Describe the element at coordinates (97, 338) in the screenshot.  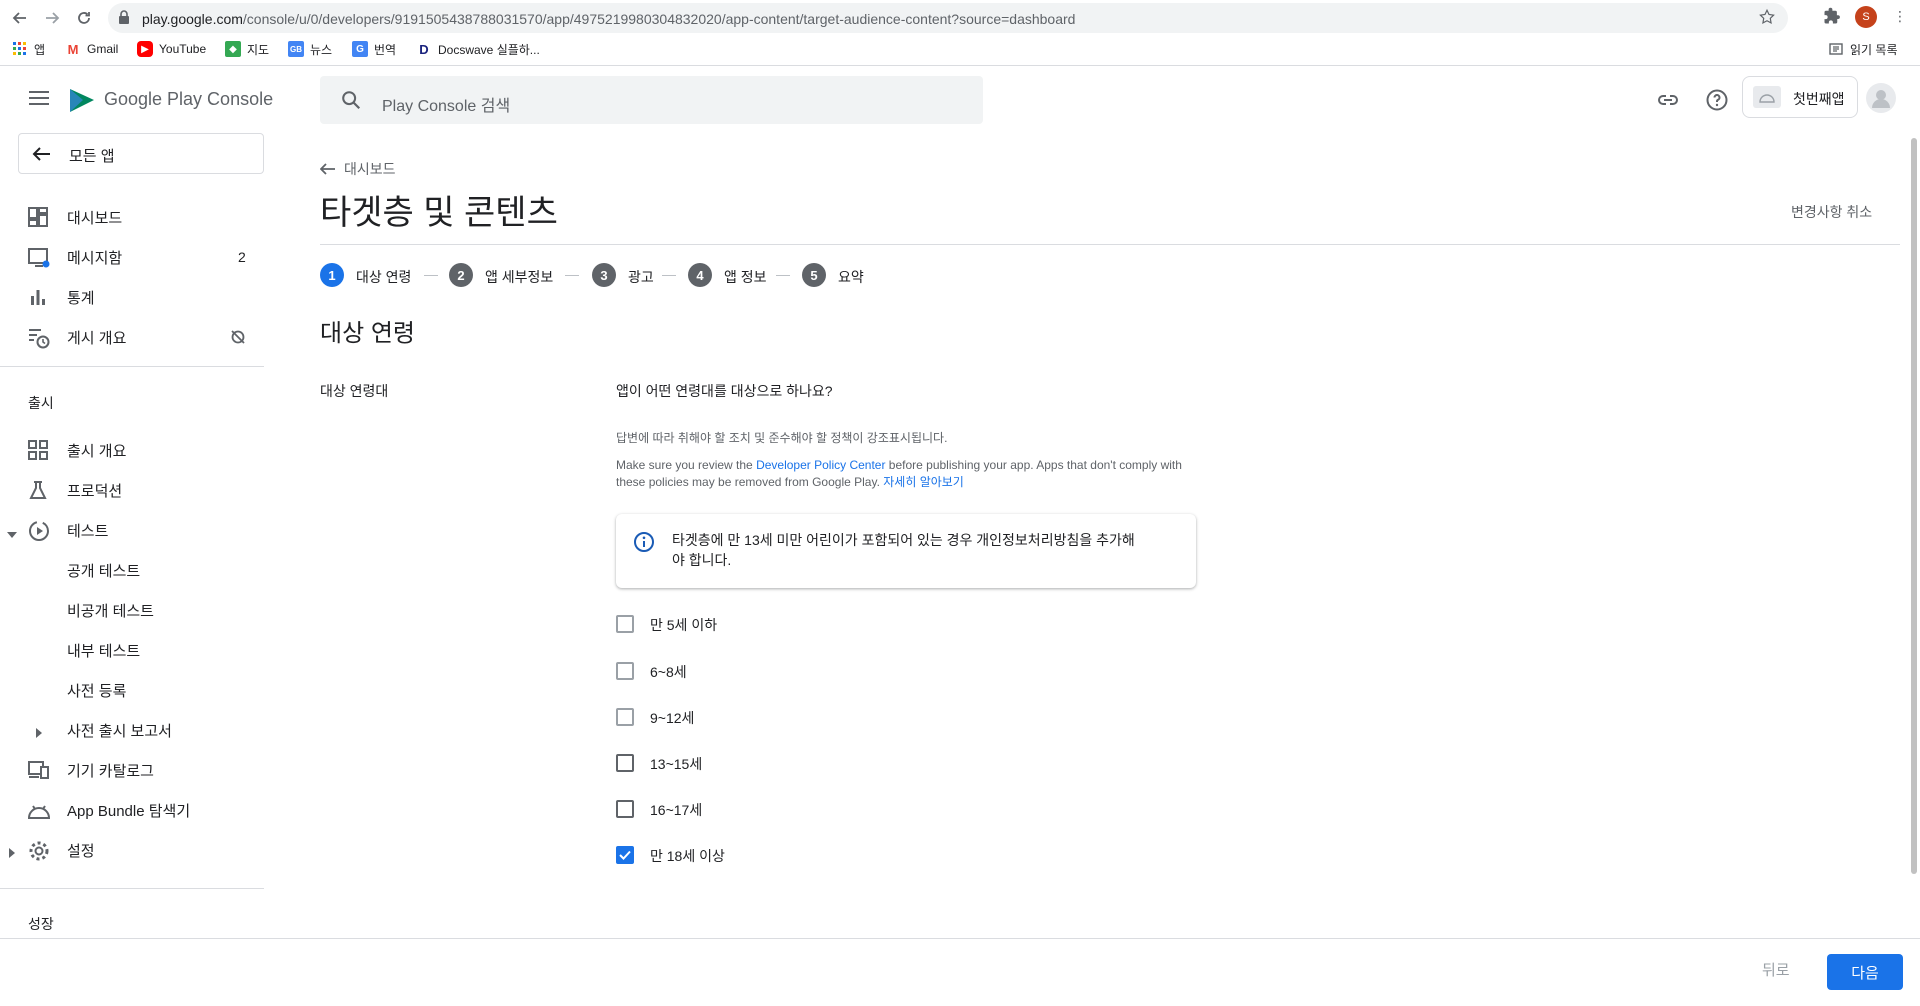
I see `sidebar-item-label: 게시 개요` at that location.